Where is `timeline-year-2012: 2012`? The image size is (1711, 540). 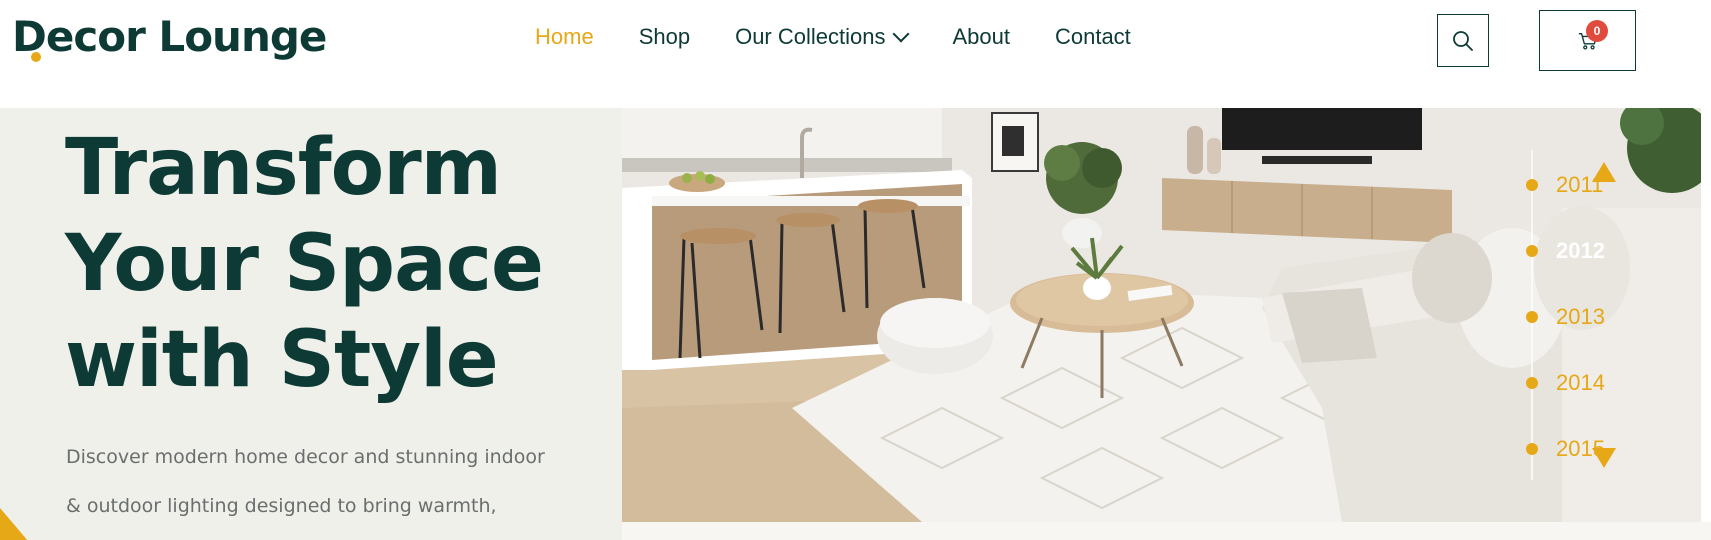 timeline-year-2012: 2012 is located at coordinates (1565, 251).